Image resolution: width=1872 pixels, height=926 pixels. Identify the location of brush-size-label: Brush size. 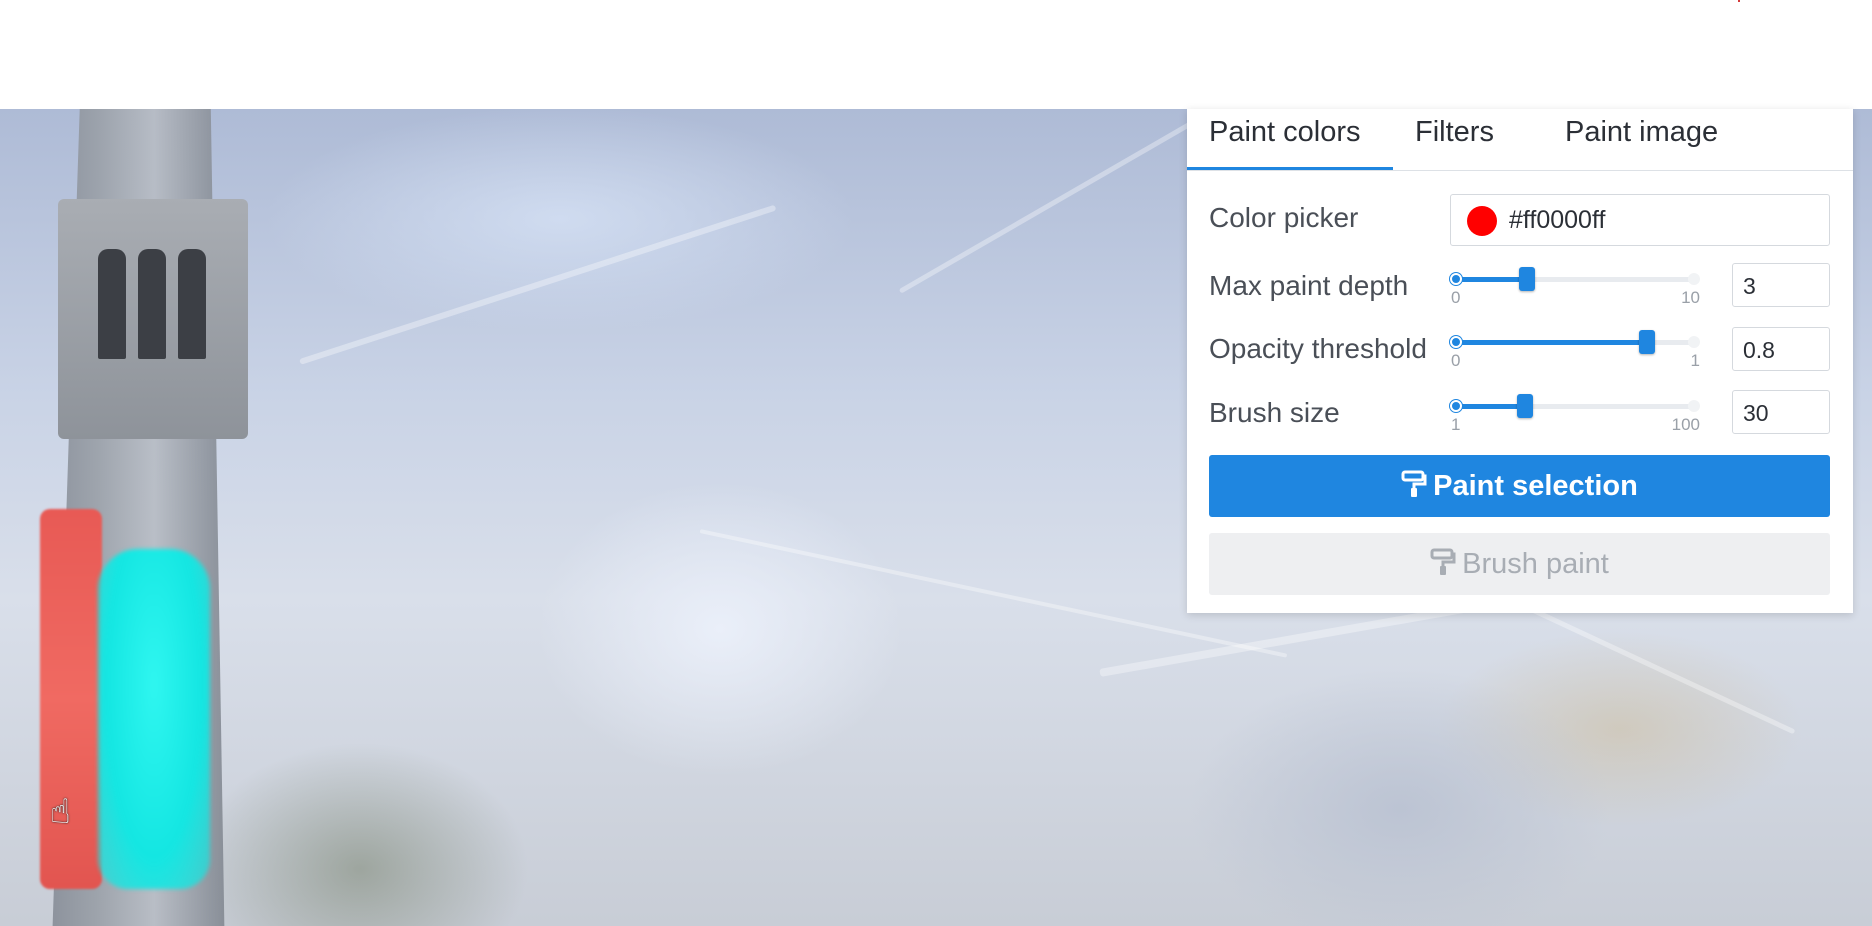
(1274, 412).